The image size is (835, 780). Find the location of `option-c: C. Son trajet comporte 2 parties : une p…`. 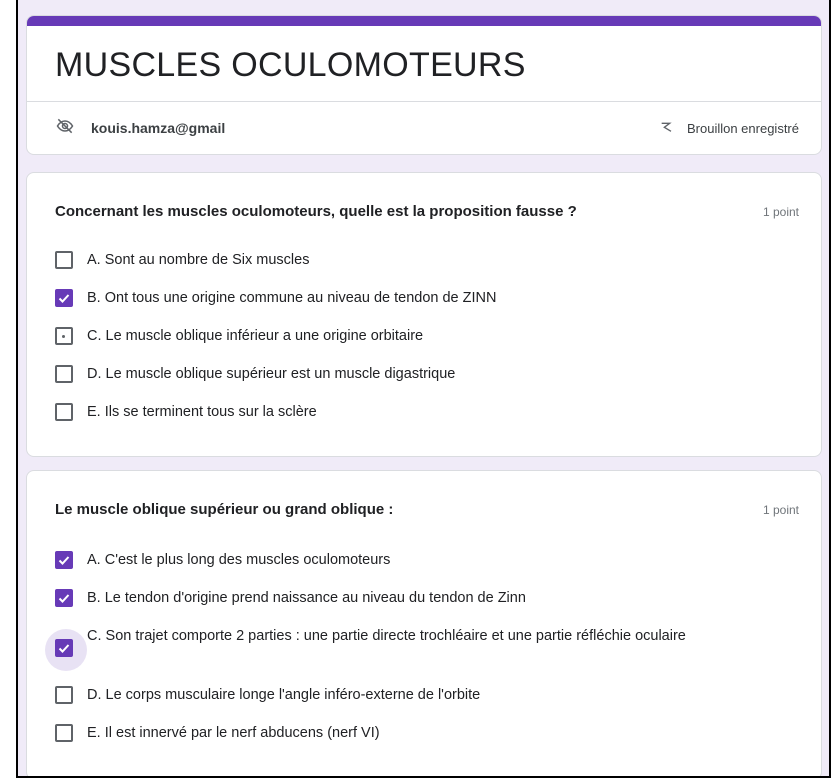

option-c: C. Son trajet comporte 2 parties : une p… is located at coordinates (416, 649).